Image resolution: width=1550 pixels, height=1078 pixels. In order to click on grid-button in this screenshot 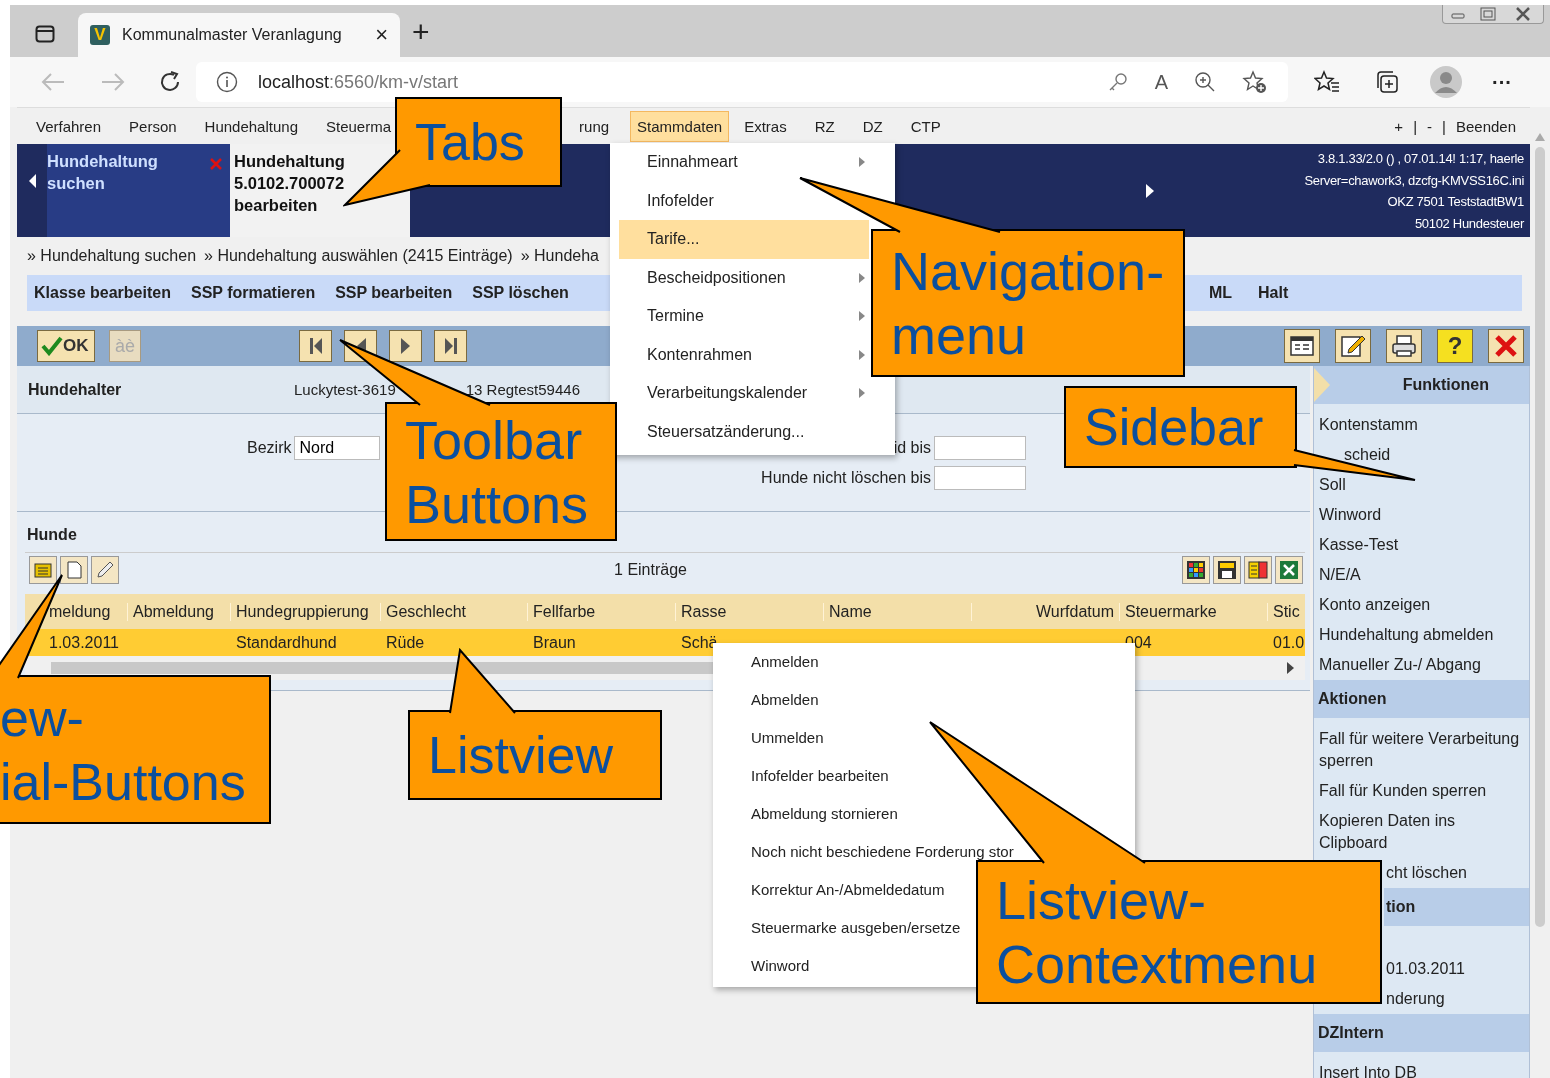, I will do `click(1196, 569)`.